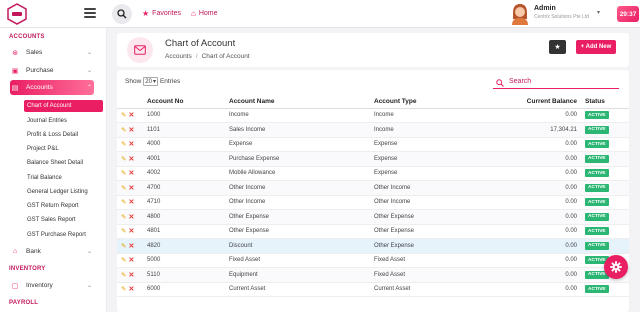  I want to click on user-name: Admin, so click(545, 8).